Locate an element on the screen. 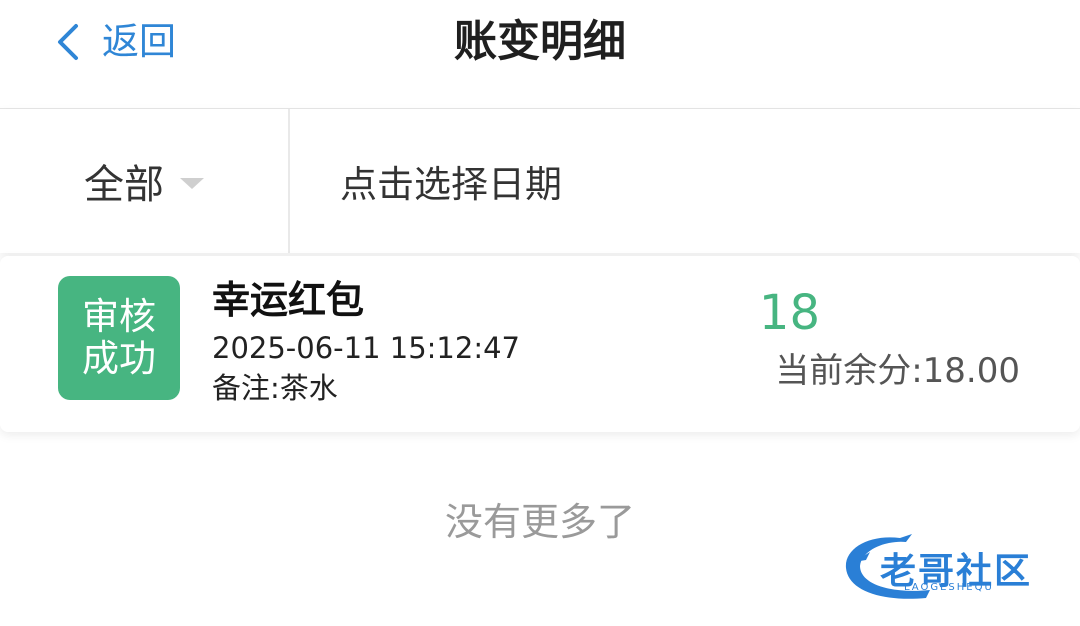 The image size is (1080, 626). status-badge-line2: 成功 is located at coordinates (119, 358).